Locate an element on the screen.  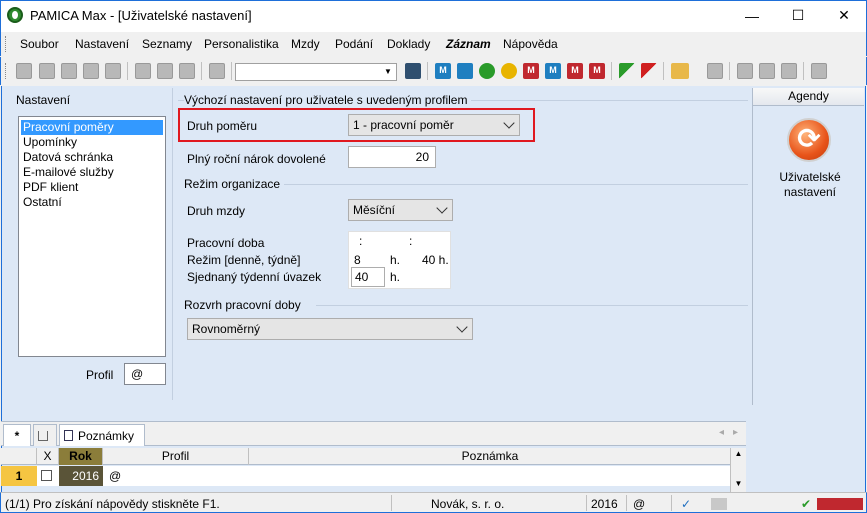
filter-icon is located at coordinates (413, 71).